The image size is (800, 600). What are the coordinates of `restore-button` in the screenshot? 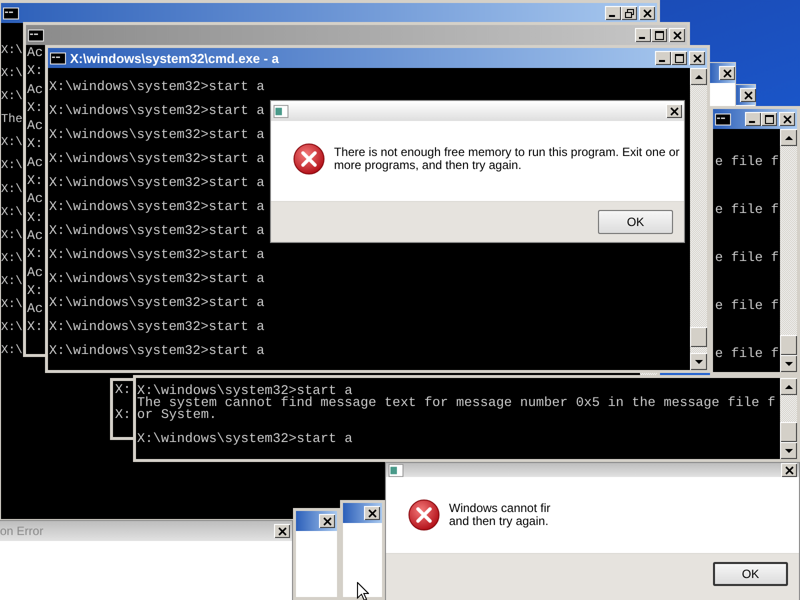 It's located at (629, 13).